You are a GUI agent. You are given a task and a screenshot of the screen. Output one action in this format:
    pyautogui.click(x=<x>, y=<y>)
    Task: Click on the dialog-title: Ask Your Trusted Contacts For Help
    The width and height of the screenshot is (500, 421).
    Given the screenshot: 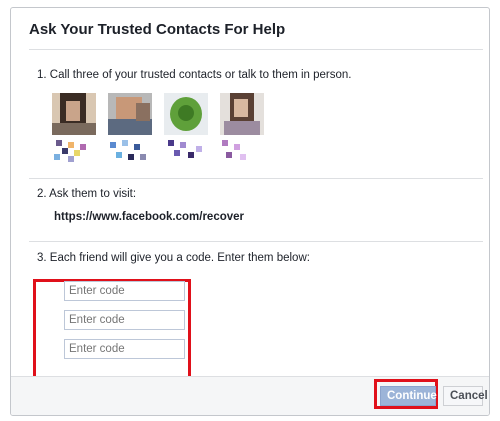 What is the action you would take?
    pyautogui.click(x=157, y=29)
    